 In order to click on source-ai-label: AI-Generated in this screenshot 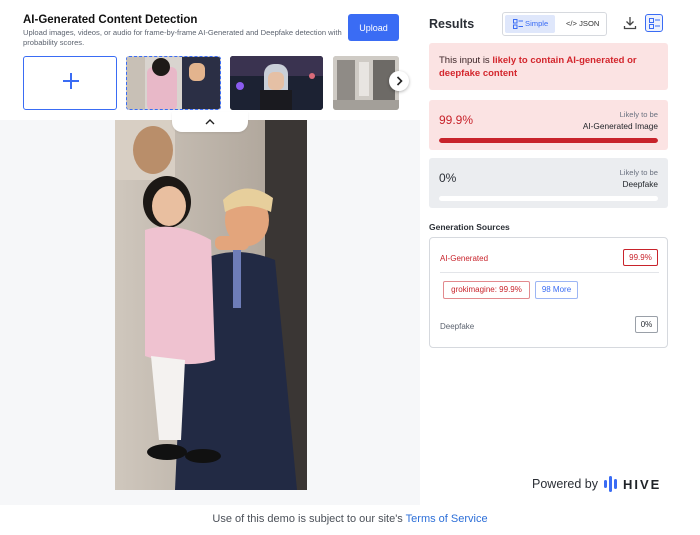, I will do `click(464, 258)`.